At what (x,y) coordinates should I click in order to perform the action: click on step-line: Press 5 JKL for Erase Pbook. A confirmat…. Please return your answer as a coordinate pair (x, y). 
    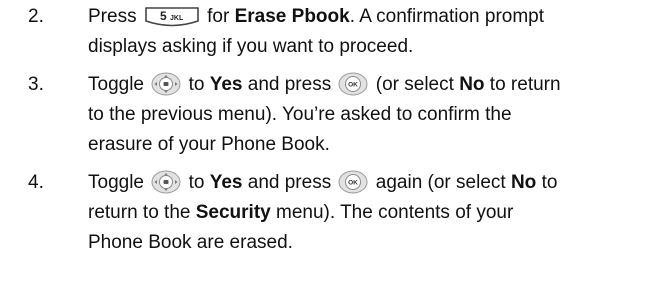
    Looking at the image, I should click on (371, 17).